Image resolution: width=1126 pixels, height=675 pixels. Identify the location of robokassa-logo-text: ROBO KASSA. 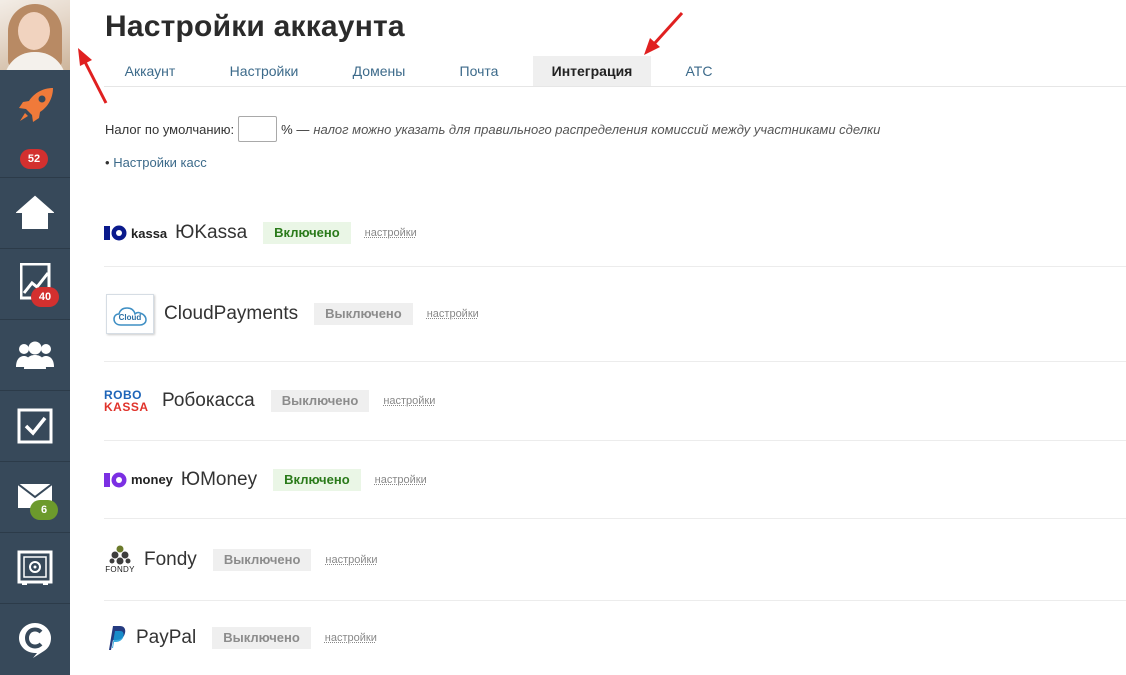
(126, 401).